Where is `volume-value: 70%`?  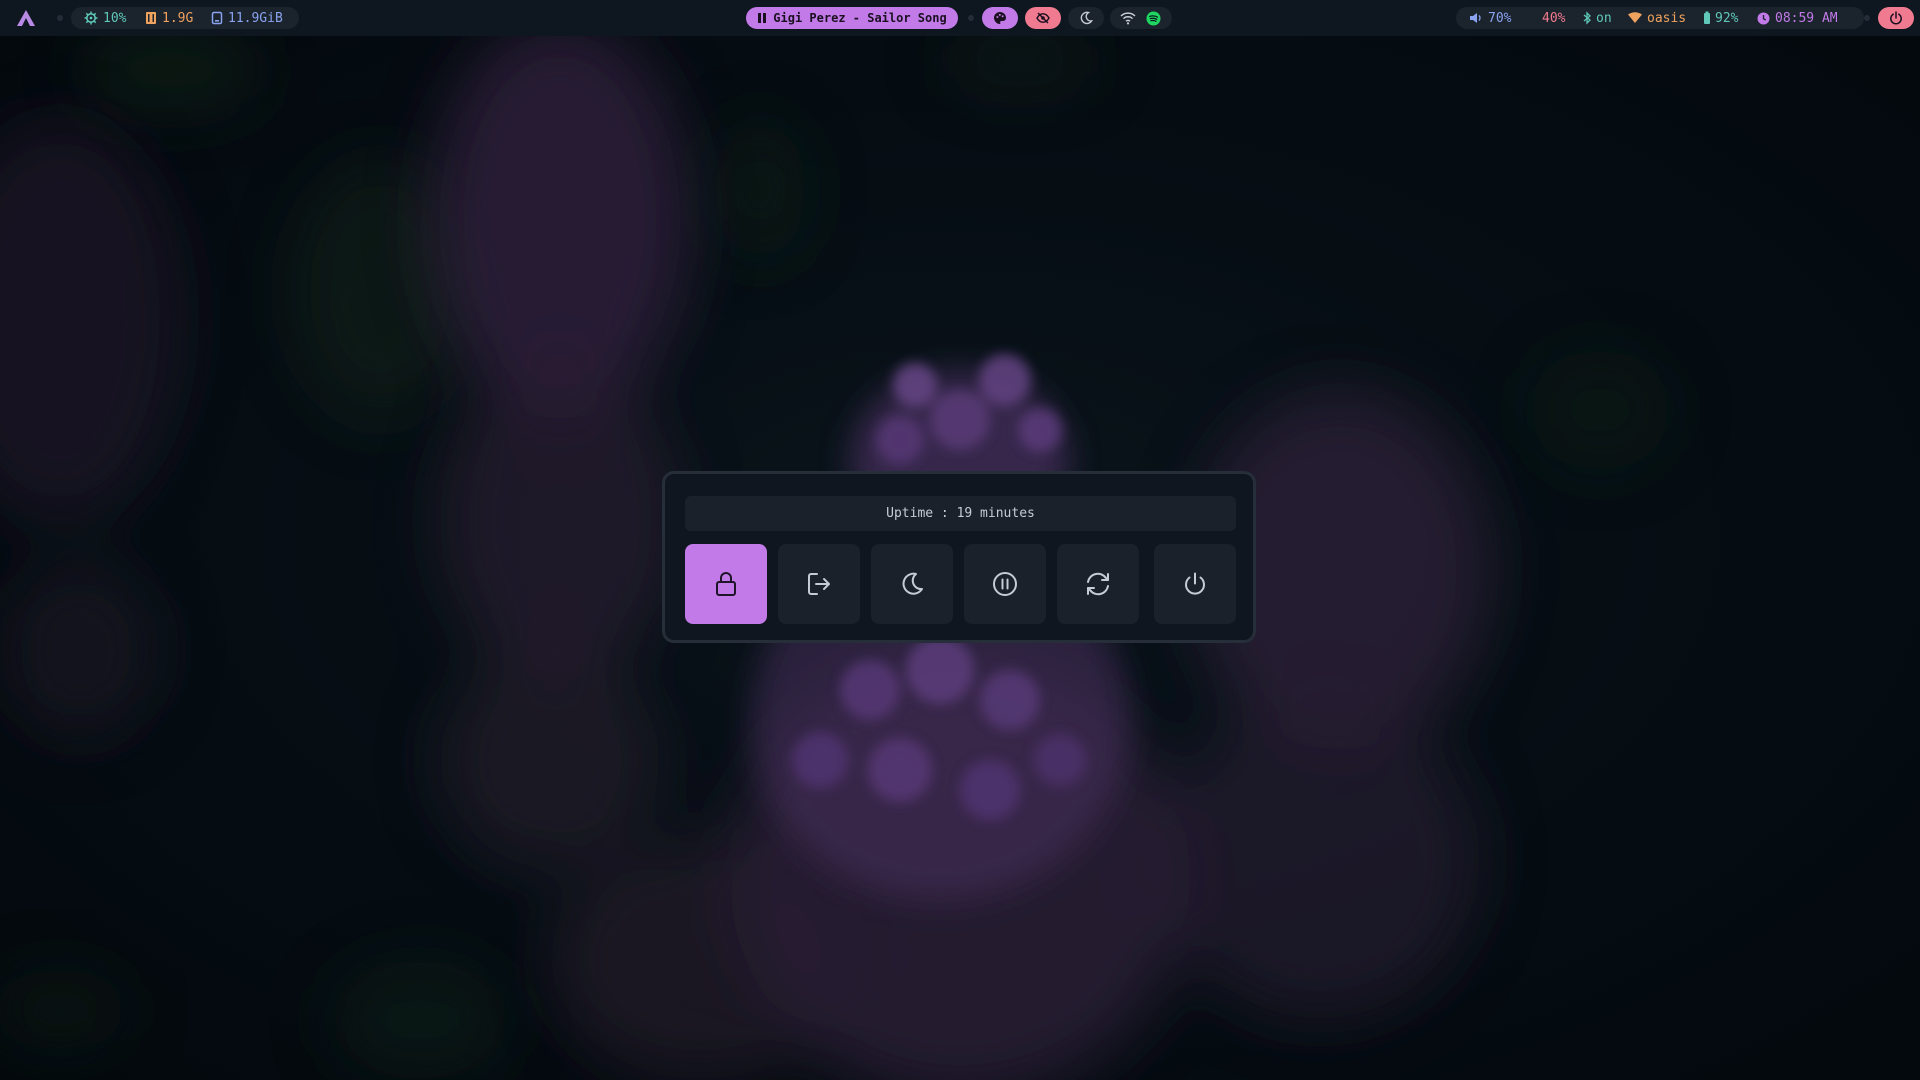
volume-value: 70% is located at coordinates (1500, 18).